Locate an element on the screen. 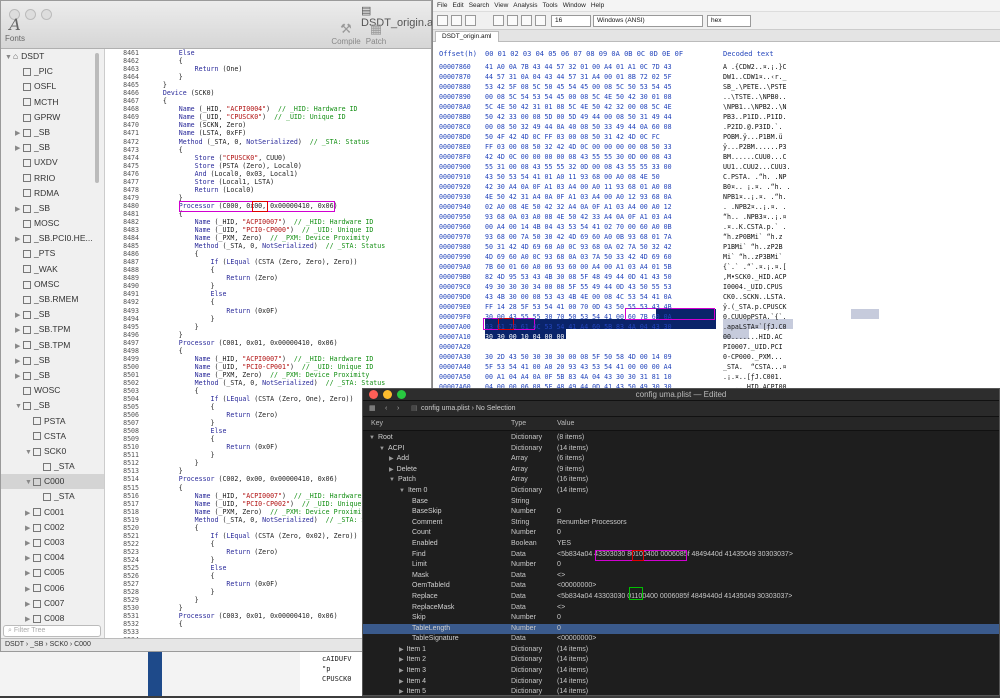  zoom-button is located at coordinates (46, 14).